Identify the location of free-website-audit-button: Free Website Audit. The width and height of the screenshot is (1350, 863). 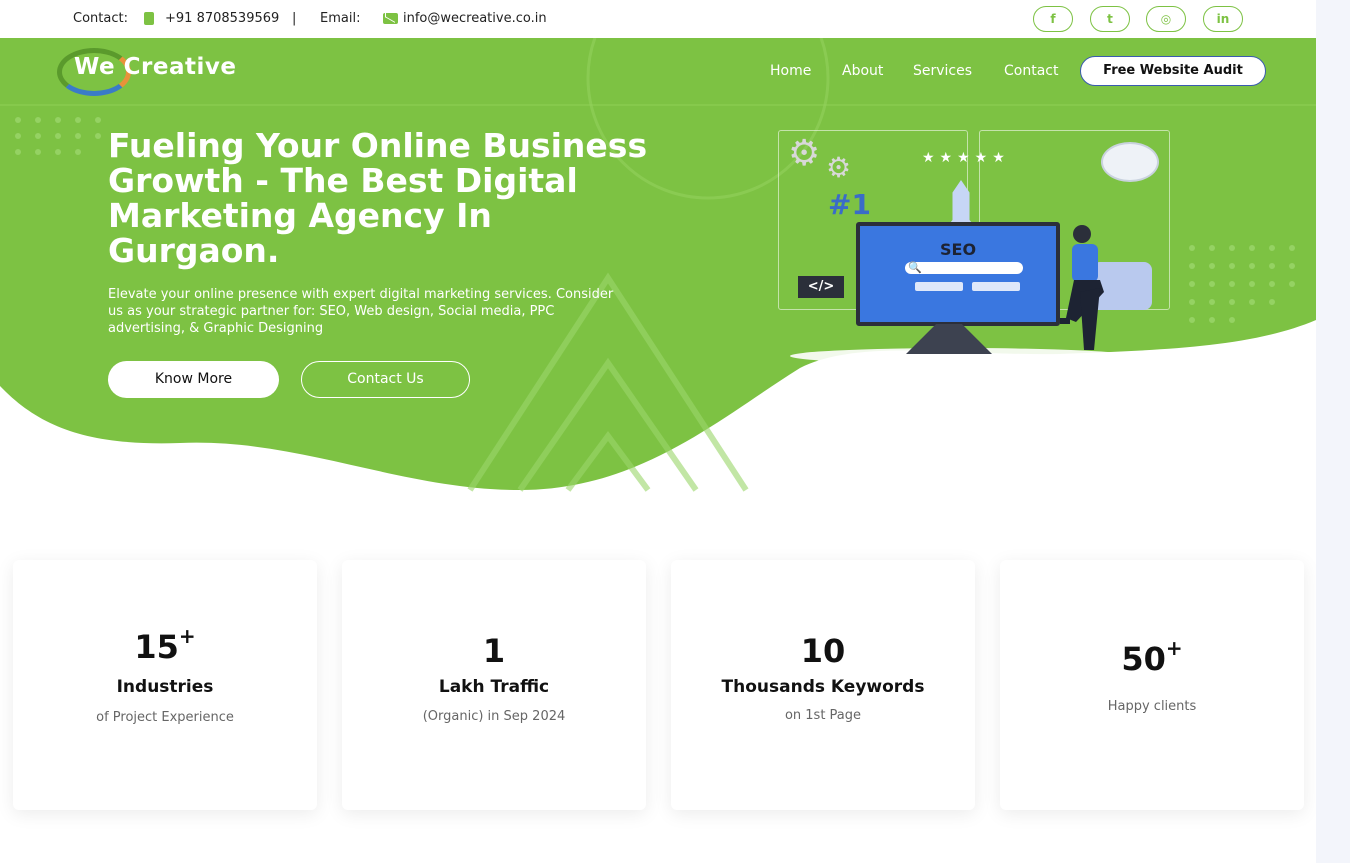
(1173, 71).